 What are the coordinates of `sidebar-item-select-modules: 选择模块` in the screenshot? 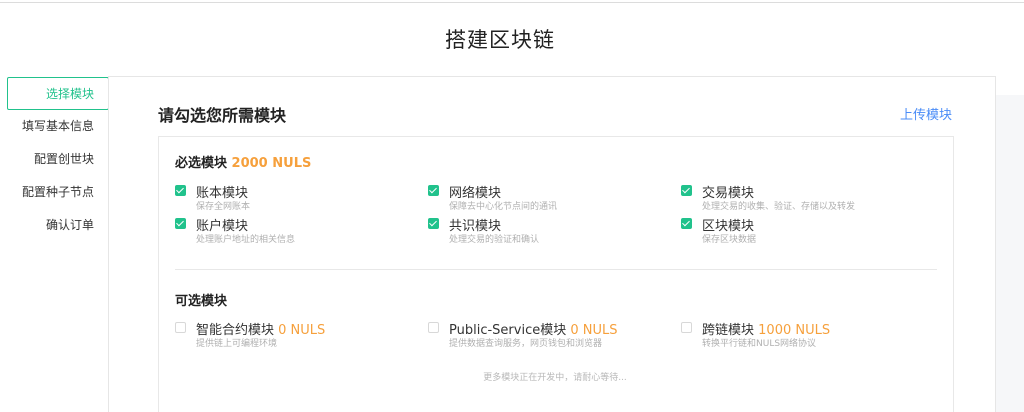 It's located at (58, 93).